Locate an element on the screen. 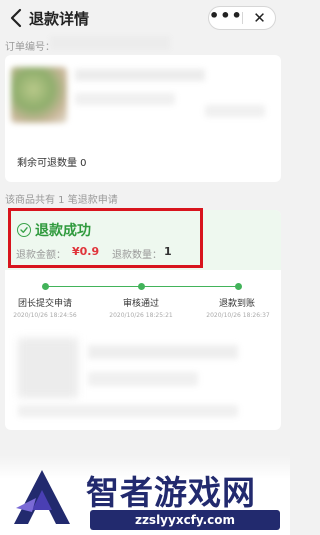 This screenshot has width=320, height=535. mini-program-capsule: ••• ✕ is located at coordinates (242, 18).